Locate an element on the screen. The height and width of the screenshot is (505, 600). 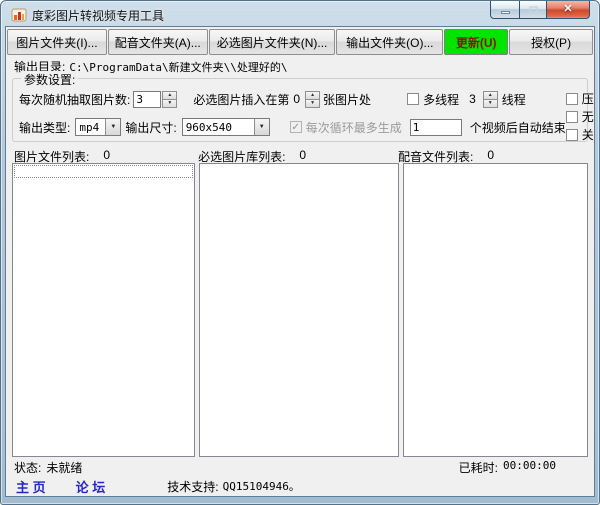
maximize-button is located at coordinates (532, 10).